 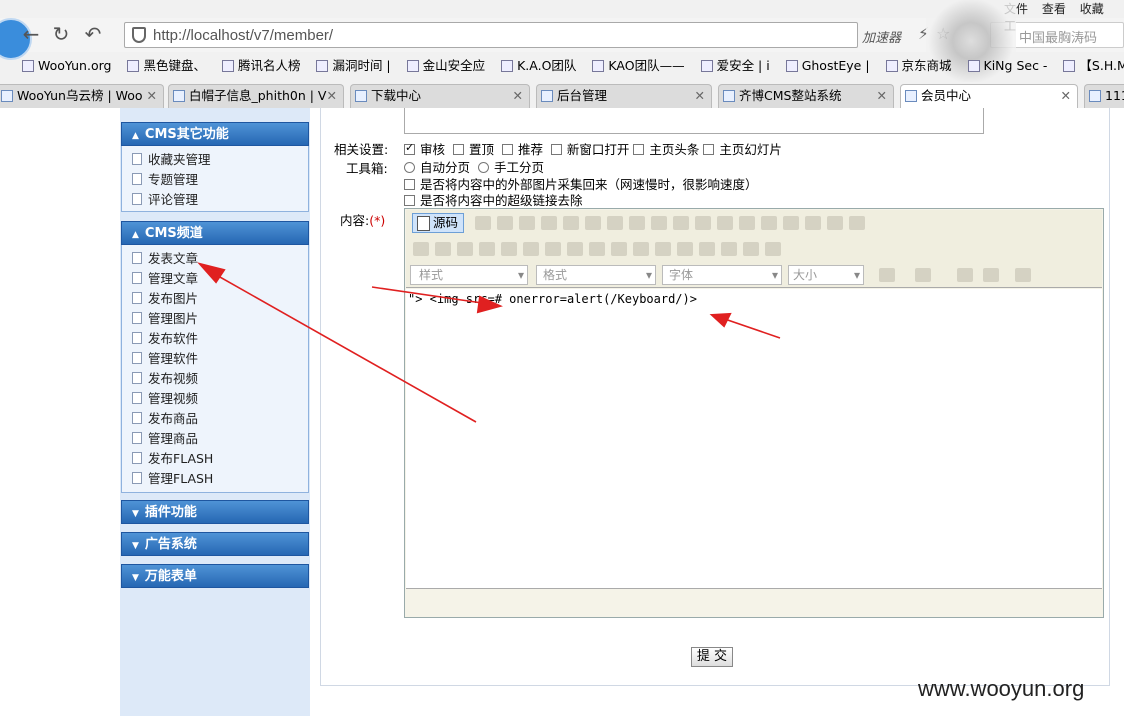 What do you see at coordinates (638, 66) in the screenshot?
I see `bookmark-kao-team: KAO团队——` at bounding box center [638, 66].